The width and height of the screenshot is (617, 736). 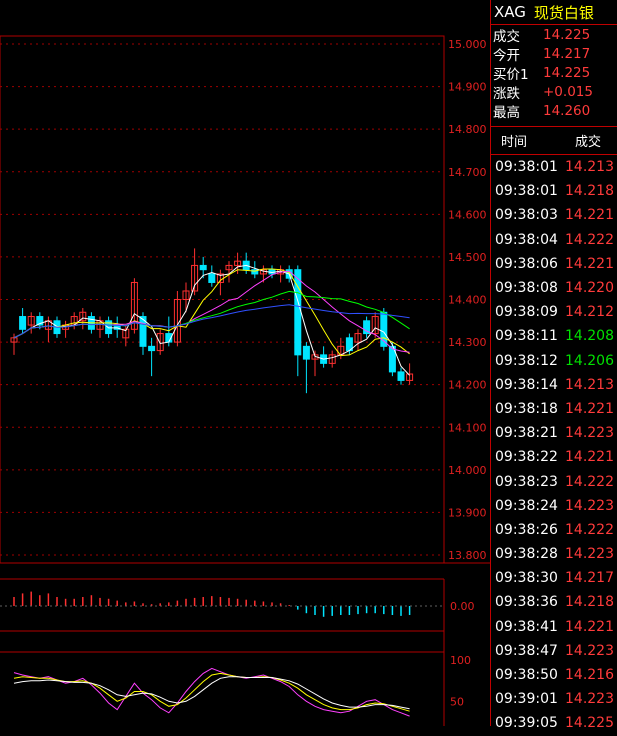 I want to click on y-tick-label: 14.400, so click(x=467, y=300).